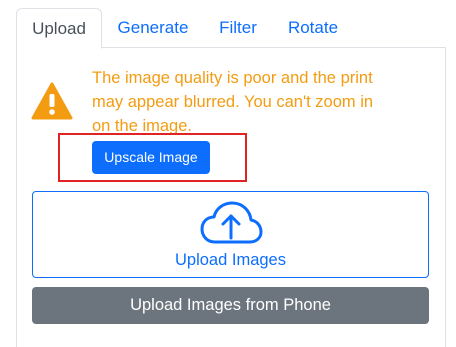  What do you see at coordinates (230, 260) in the screenshot?
I see `upload-images-label: Upload Images` at bounding box center [230, 260].